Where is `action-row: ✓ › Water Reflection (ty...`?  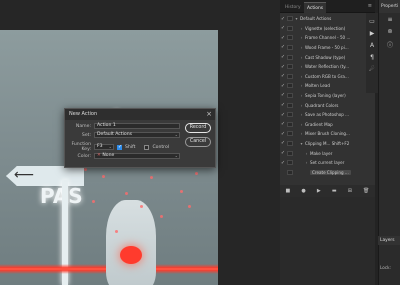 action-row: ✓ › Water Reflection (ty... is located at coordinates (327, 66).